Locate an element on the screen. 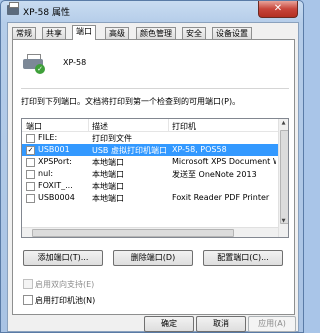  close-button: ✕ is located at coordinates (278, 9).